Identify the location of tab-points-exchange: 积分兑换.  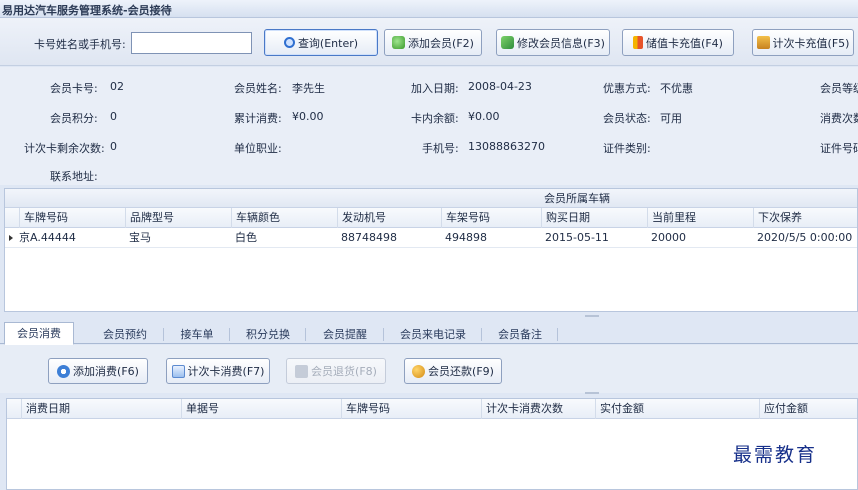
(268, 334).